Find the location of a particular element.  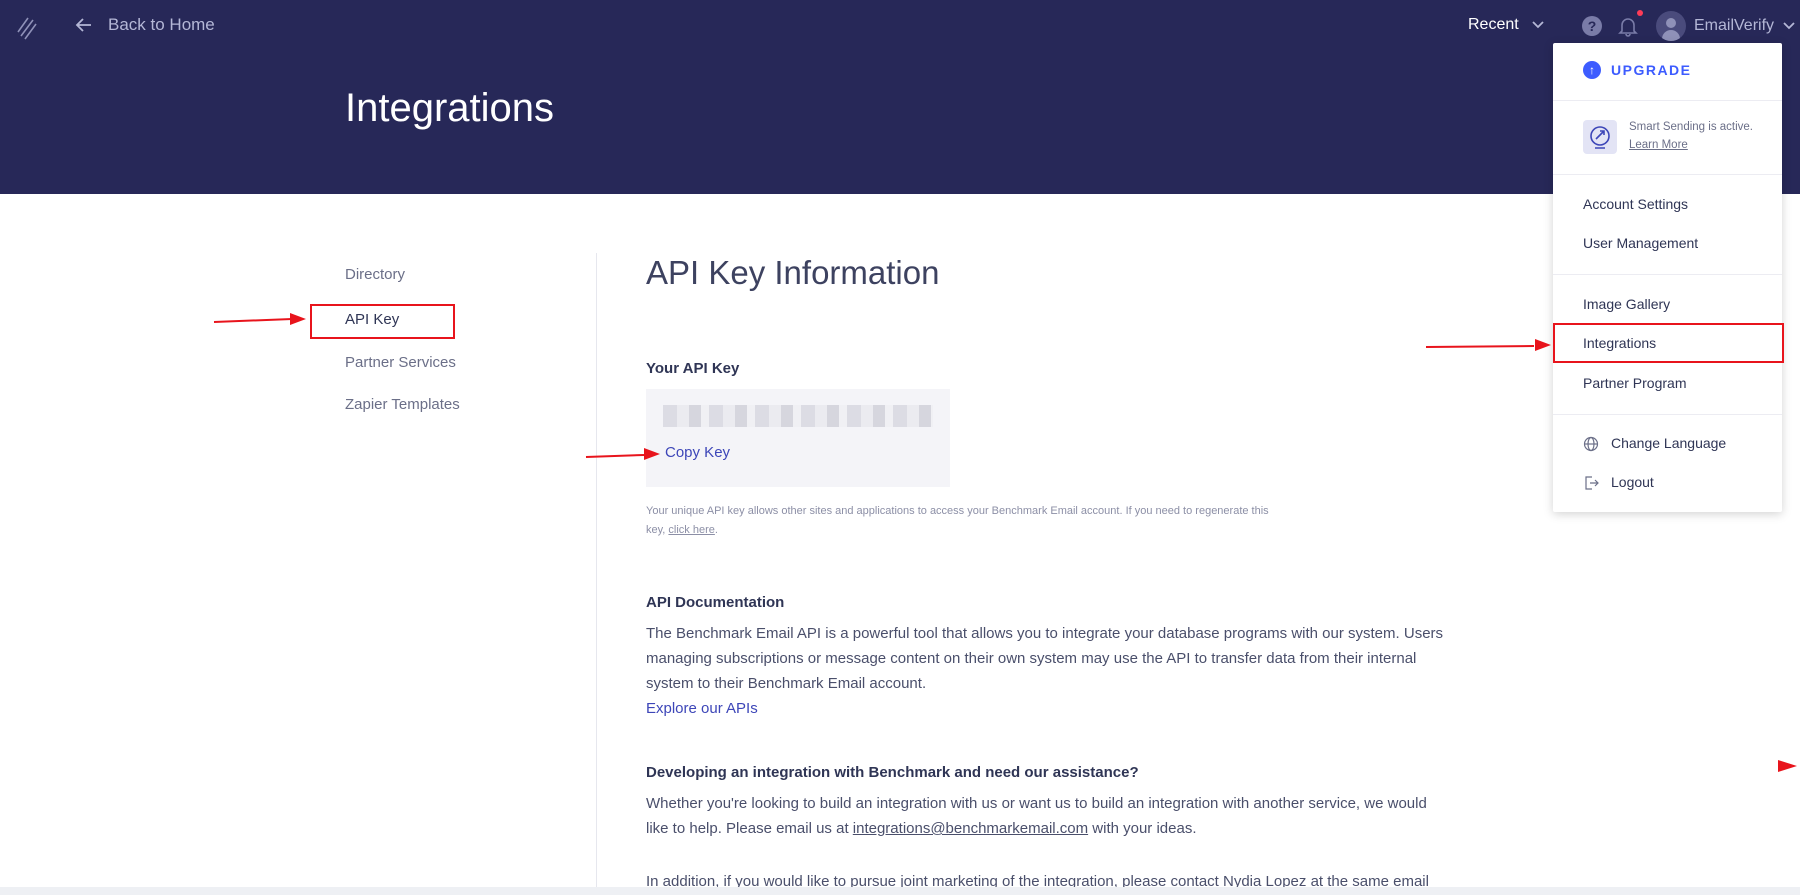

menu-item-image-gallery: Image Gallery is located at coordinates (1626, 304).